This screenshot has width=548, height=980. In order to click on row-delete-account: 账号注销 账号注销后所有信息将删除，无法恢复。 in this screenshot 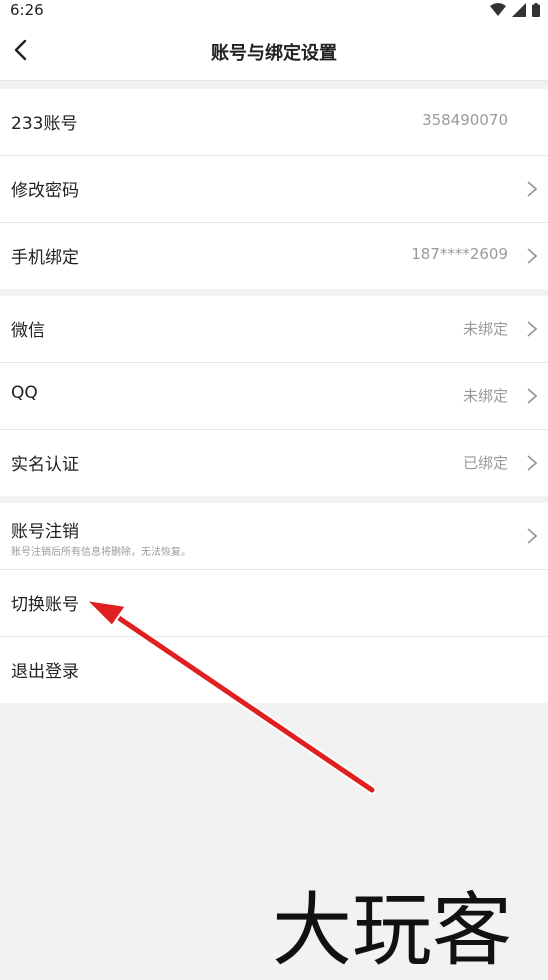, I will do `click(274, 536)`.